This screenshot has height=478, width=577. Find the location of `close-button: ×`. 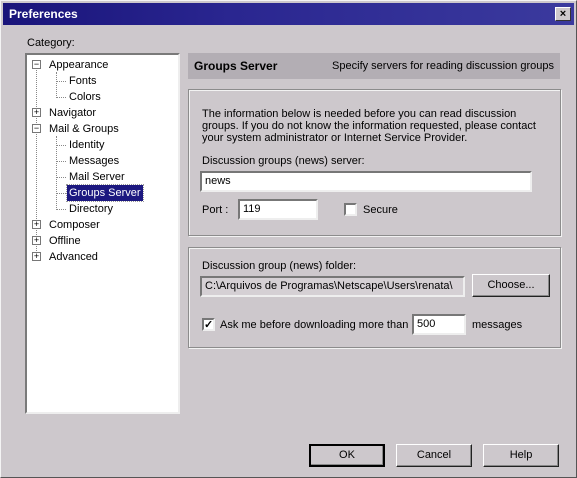

close-button: × is located at coordinates (563, 14).